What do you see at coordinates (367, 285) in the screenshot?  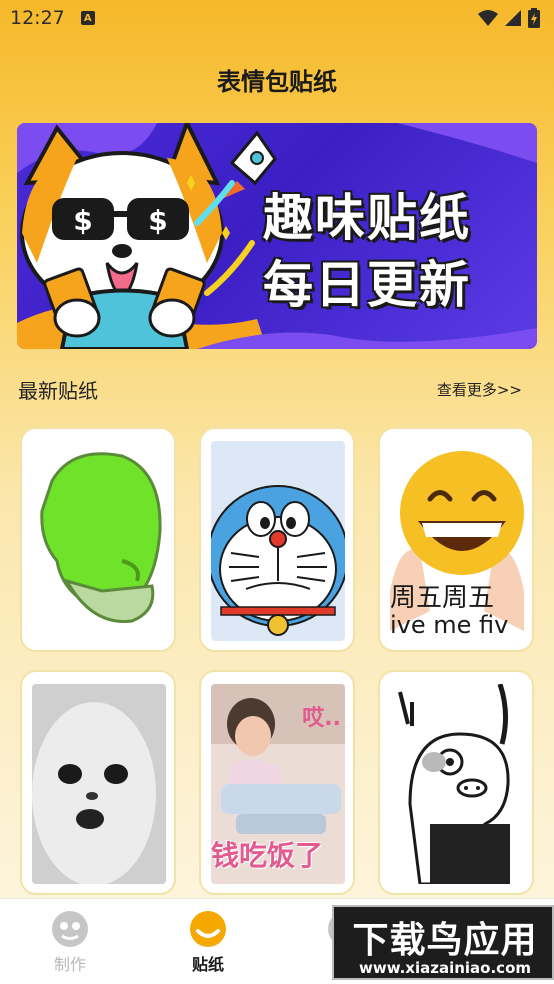 I see `banner-line-2: 每日更新` at bounding box center [367, 285].